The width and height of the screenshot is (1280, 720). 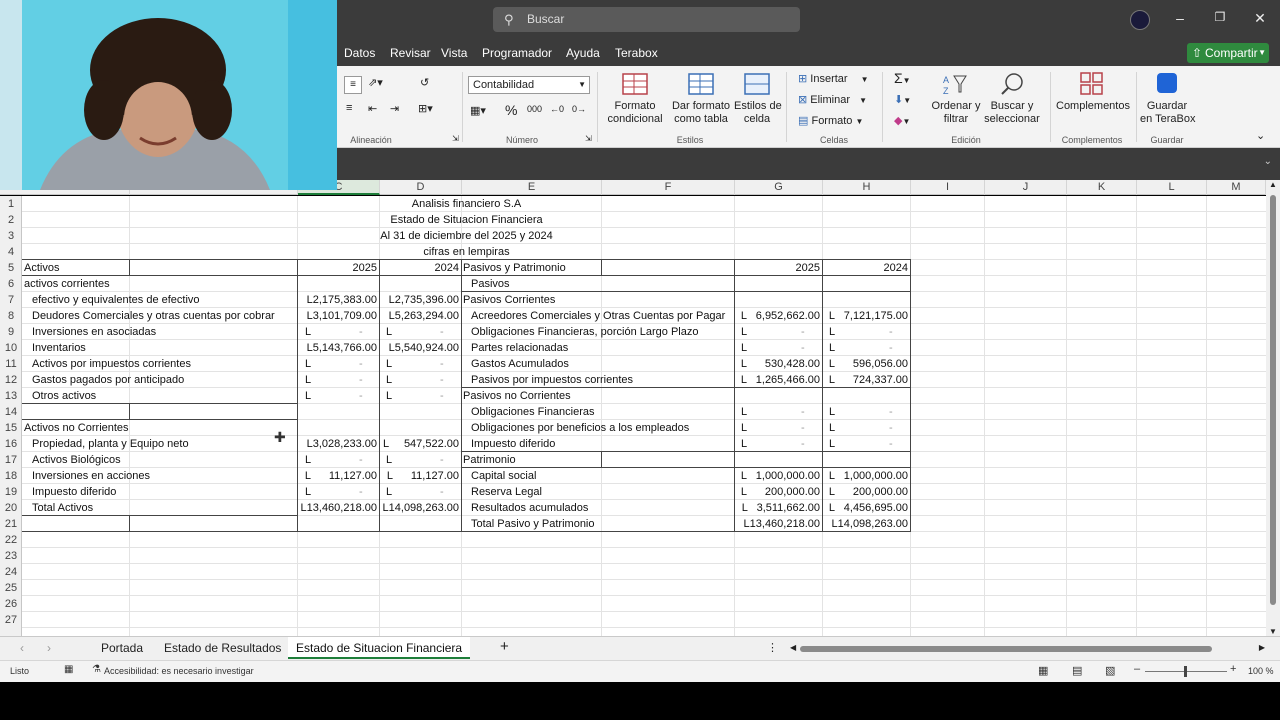 I want to click on cell: Patrimonio, so click(x=489, y=460).